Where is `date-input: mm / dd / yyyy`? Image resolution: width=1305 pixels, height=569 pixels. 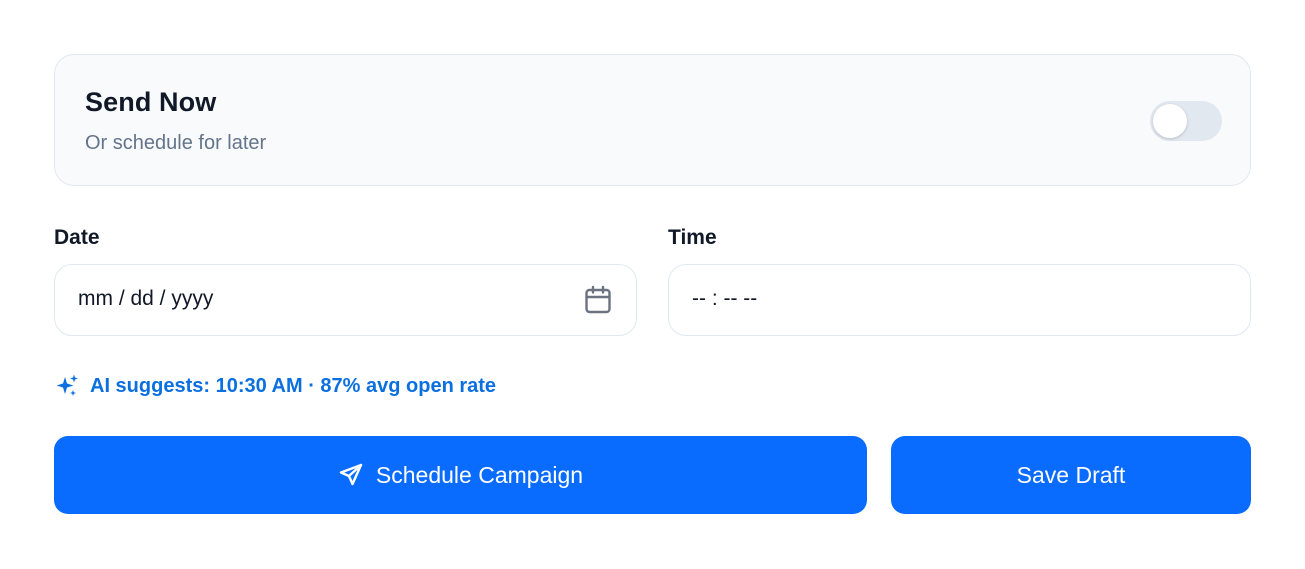
date-input: mm / dd / yyyy is located at coordinates (345, 300).